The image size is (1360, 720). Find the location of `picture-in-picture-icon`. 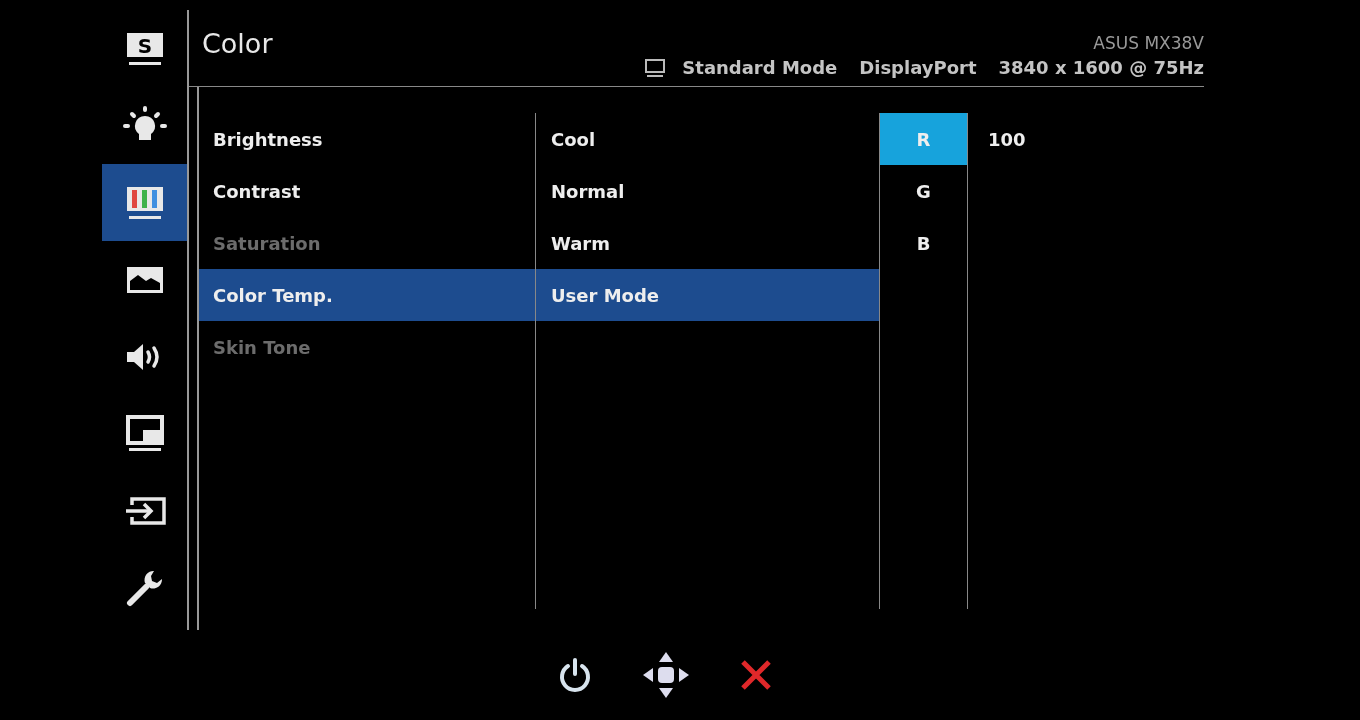

picture-in-picture-icon is located at coordinates (144, 433).